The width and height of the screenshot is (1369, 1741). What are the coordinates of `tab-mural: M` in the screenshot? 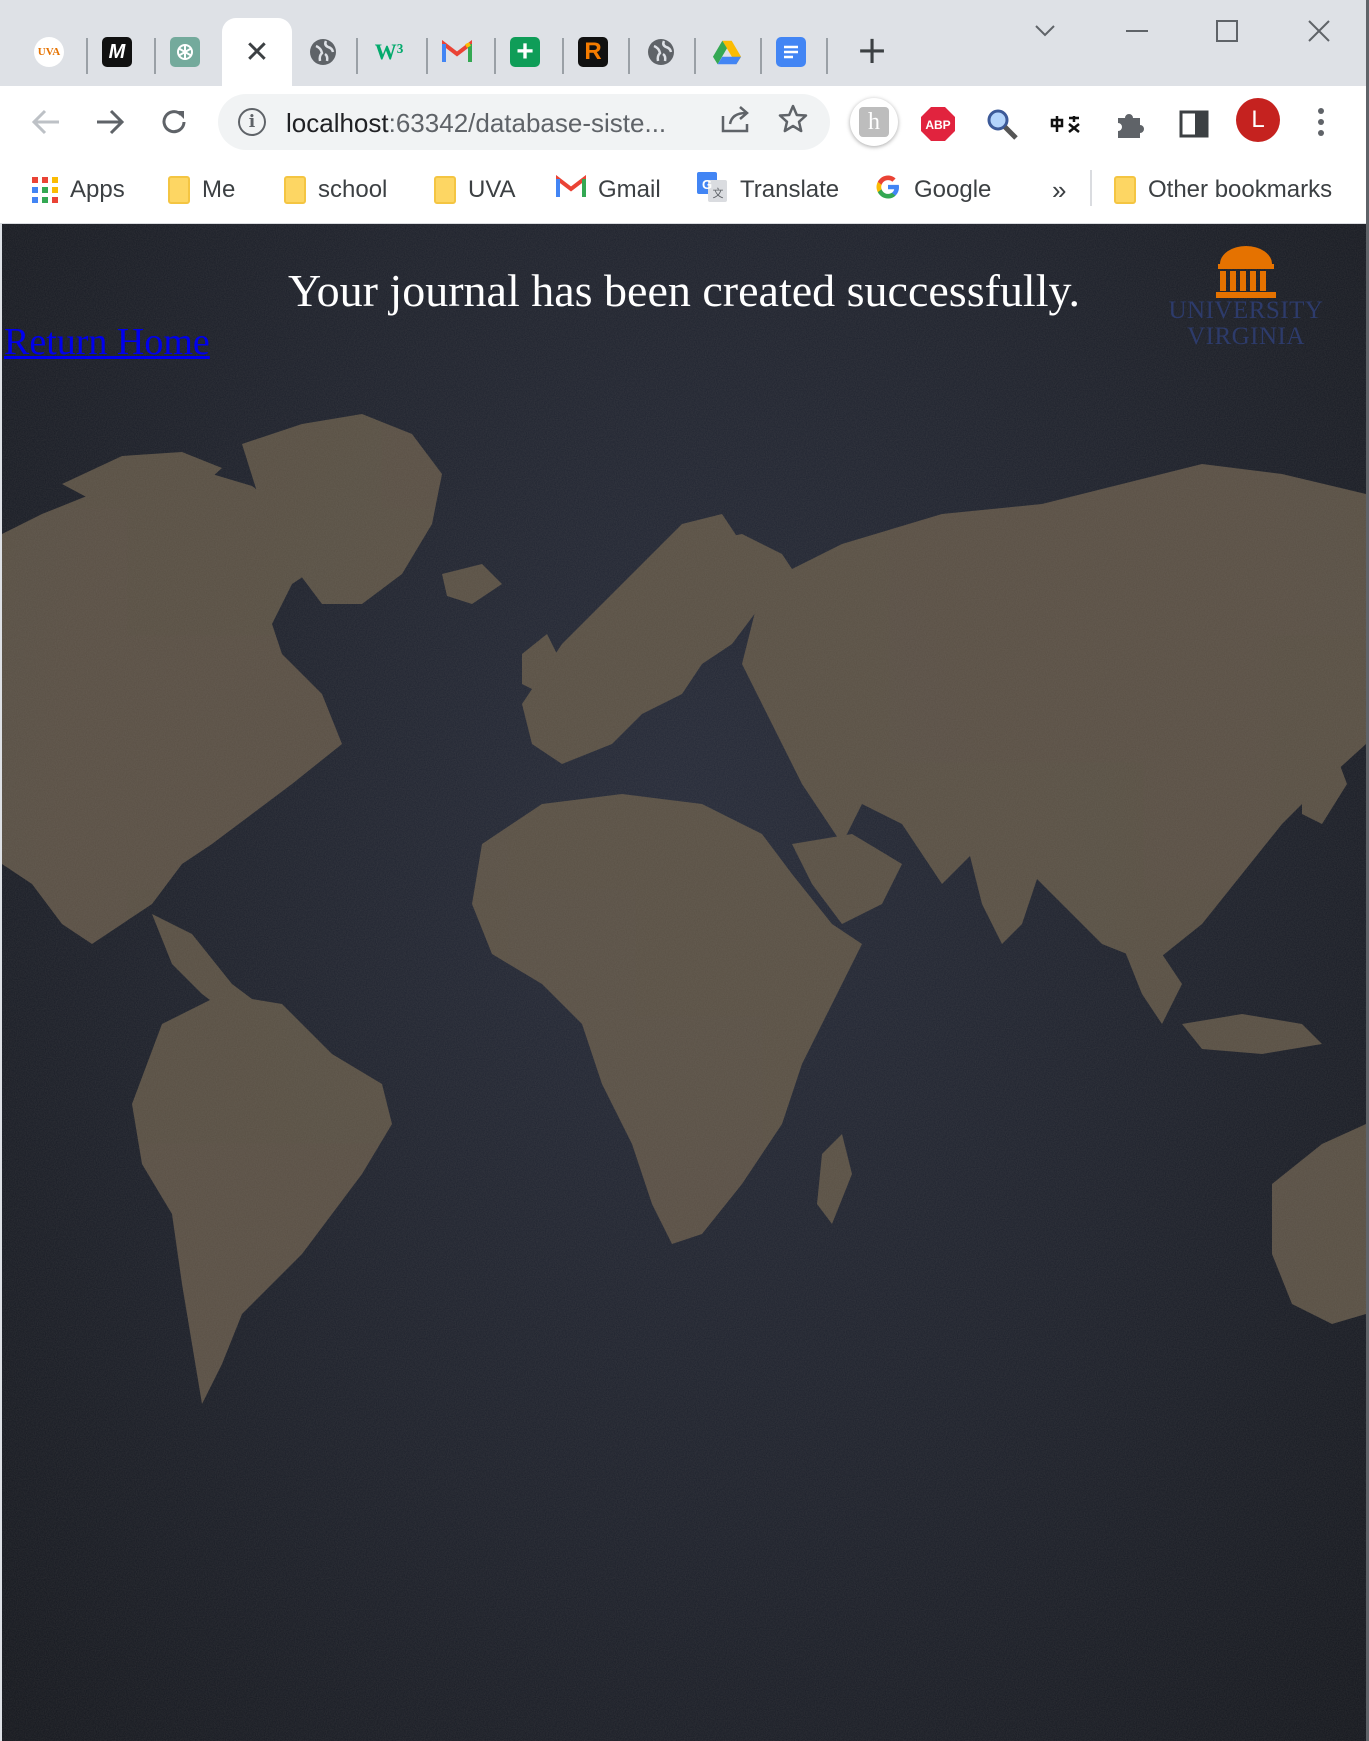 It's located at (117, 52).